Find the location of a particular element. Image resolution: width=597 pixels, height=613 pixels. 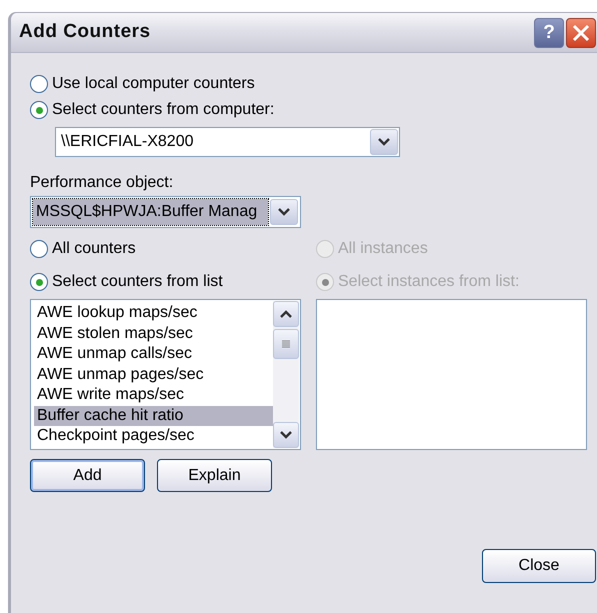

radio-label: Select counters from list is located at coordinates (137, 282).